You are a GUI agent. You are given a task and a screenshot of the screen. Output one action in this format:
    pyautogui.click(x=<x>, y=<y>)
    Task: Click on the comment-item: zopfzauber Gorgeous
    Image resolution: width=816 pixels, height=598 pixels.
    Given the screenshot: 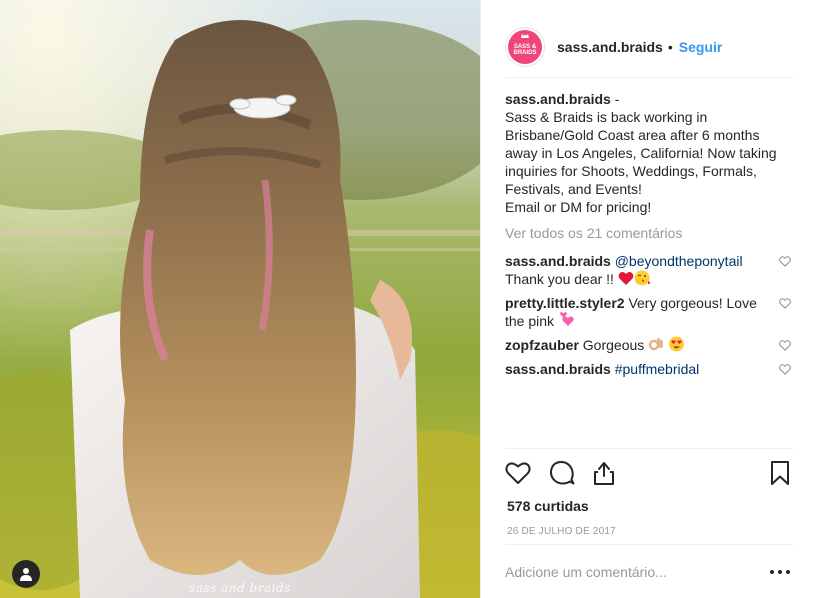 What is the action you would take?
    pyautogui.click(x=649, y=345)
    